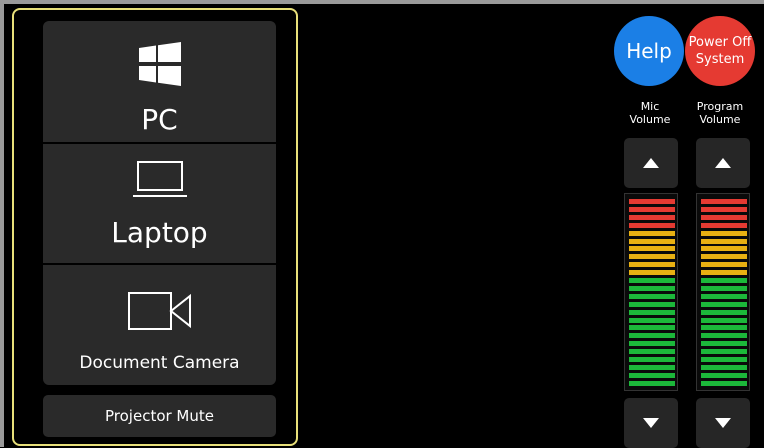 Image resolution: width=764 pixels, height=448 pixels. Describe the element at coordinates (160, 64) in the screenshot. I see `windows-logo-icon` at that location.